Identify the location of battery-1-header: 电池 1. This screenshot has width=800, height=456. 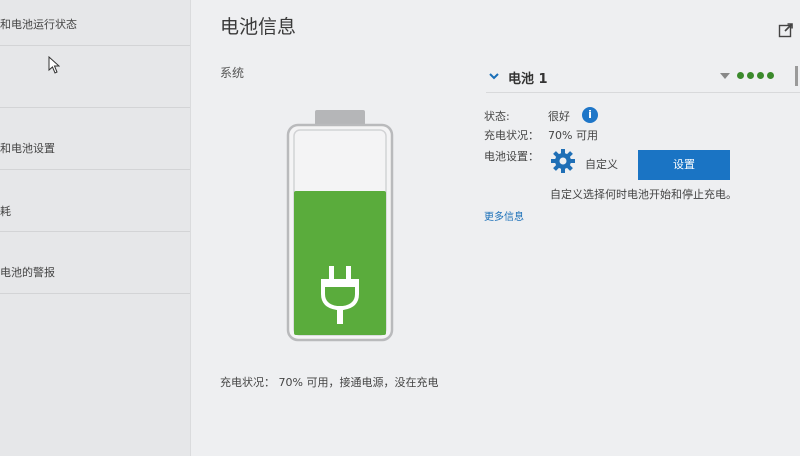
(643, 79).